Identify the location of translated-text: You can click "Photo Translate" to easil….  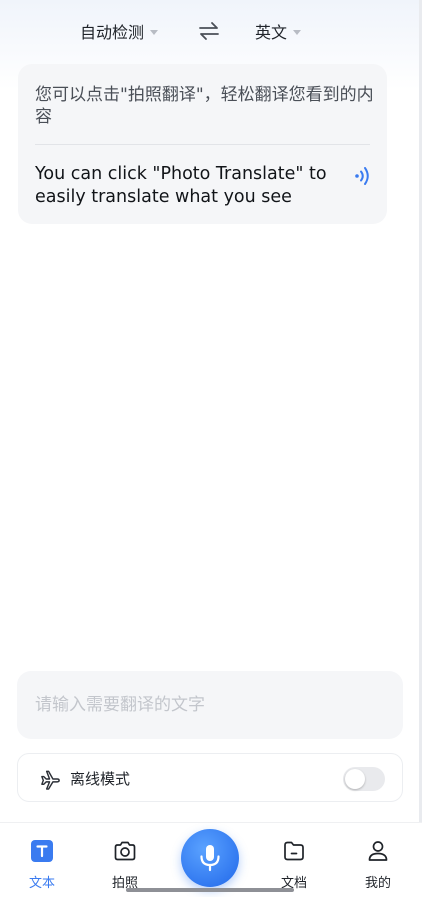
(181, 185).